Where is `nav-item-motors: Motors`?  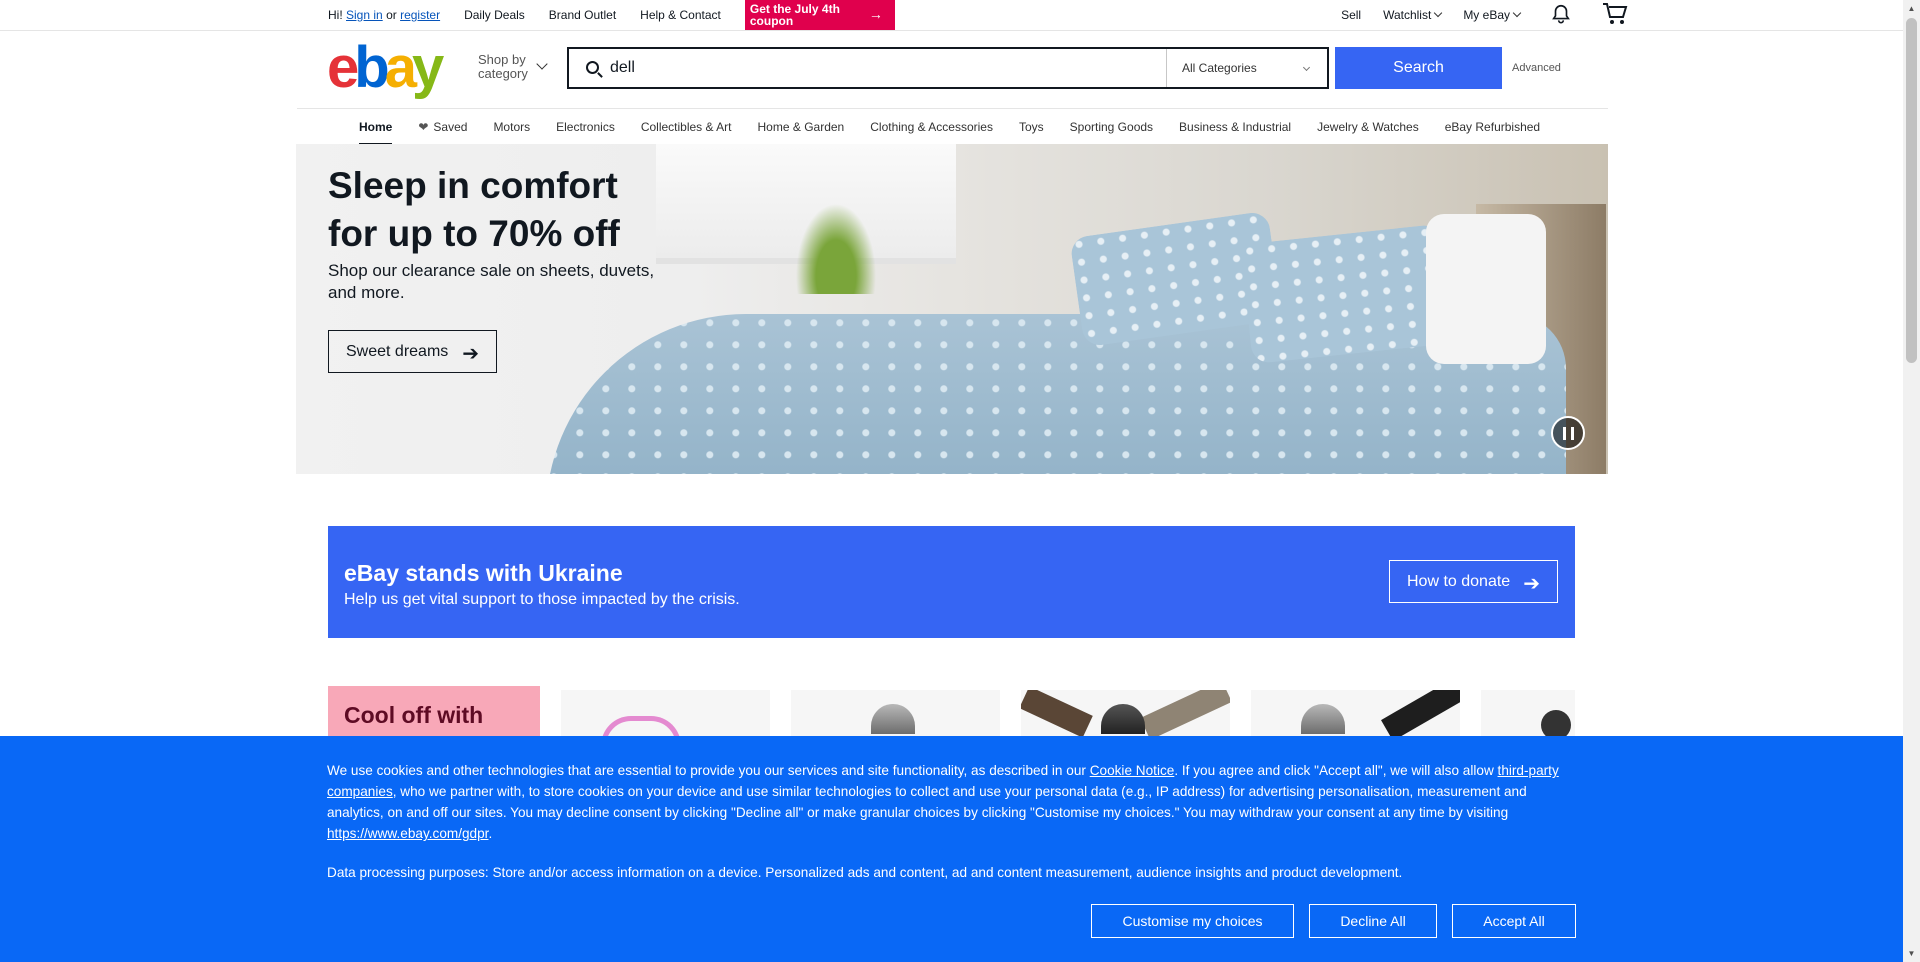
nav-item-motors: Motors is located at coordinates (511, 127).